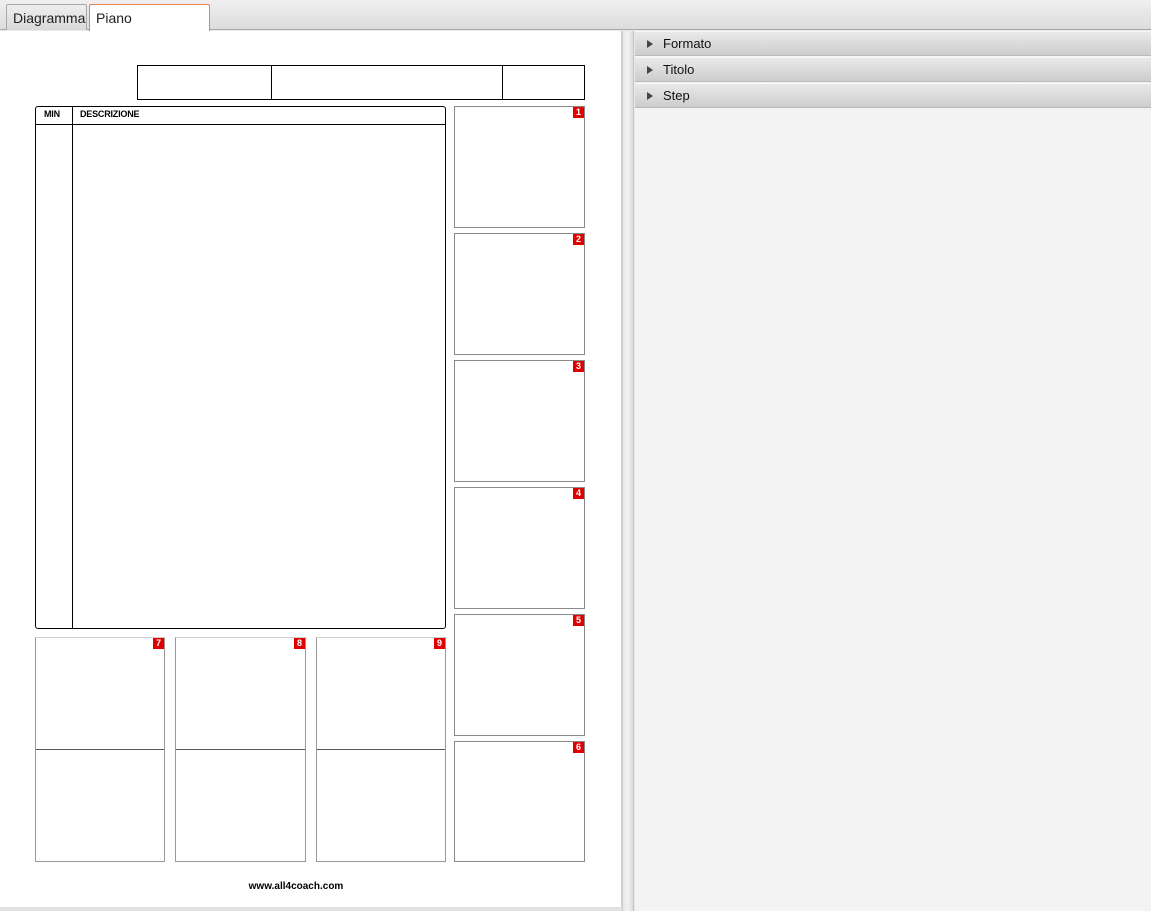  Describe the element at coordinates (676, 95) in the screenshot. I see `section-label: Step` at that location.